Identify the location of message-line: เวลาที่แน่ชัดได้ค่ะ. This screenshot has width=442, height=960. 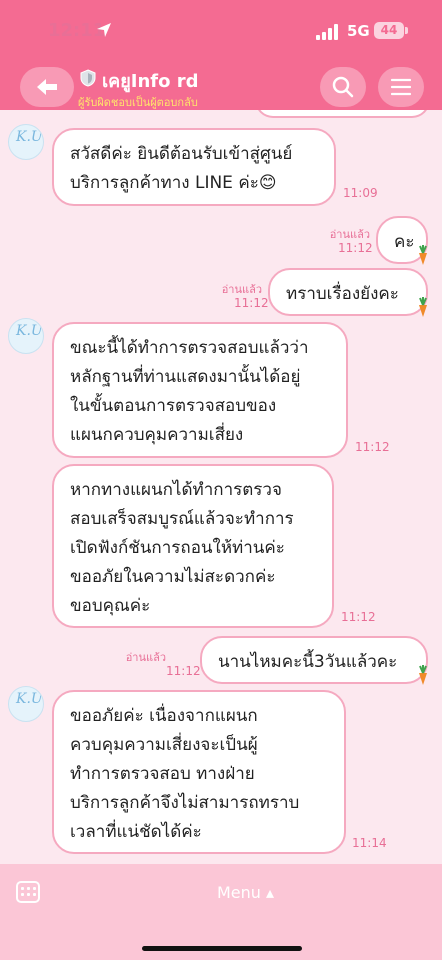
(136, 832).